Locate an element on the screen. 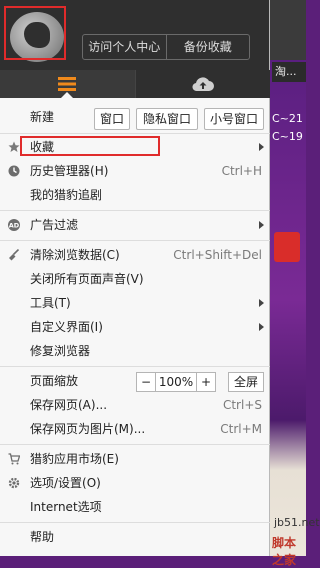 The width and height of the screenshot is (320, 568). save-image-shortcut: Ctrl+M is located at coordinates (241, 429).